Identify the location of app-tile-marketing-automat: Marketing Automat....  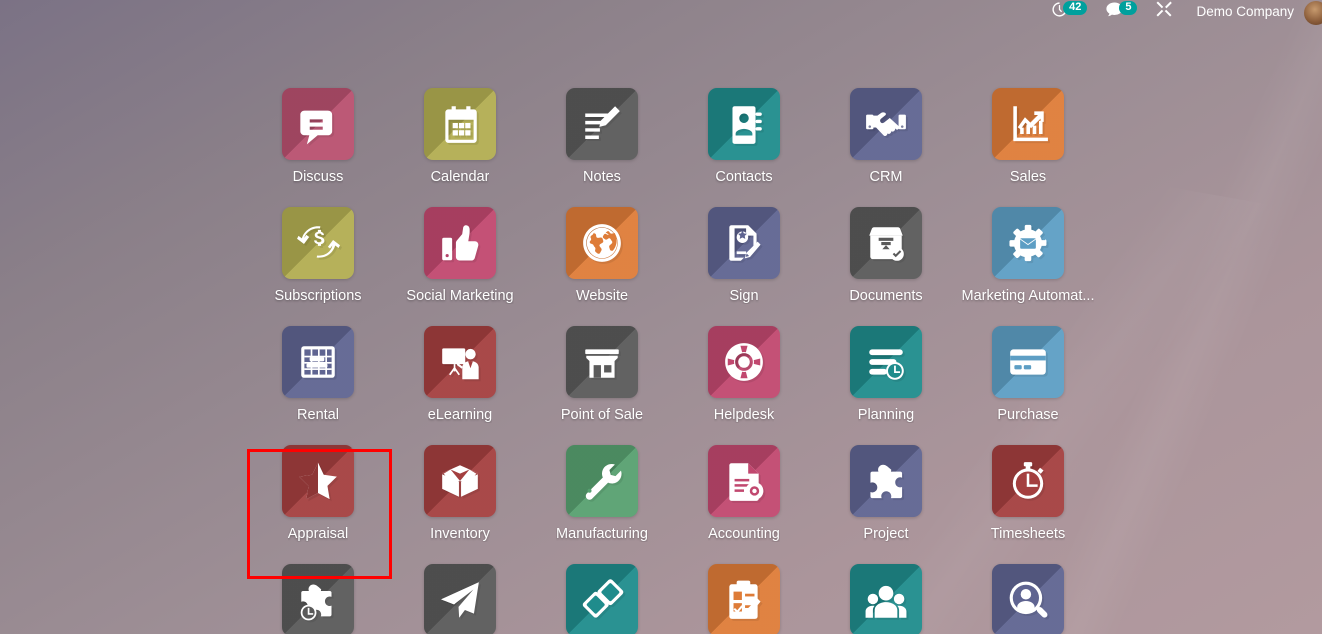
(1028, 255).